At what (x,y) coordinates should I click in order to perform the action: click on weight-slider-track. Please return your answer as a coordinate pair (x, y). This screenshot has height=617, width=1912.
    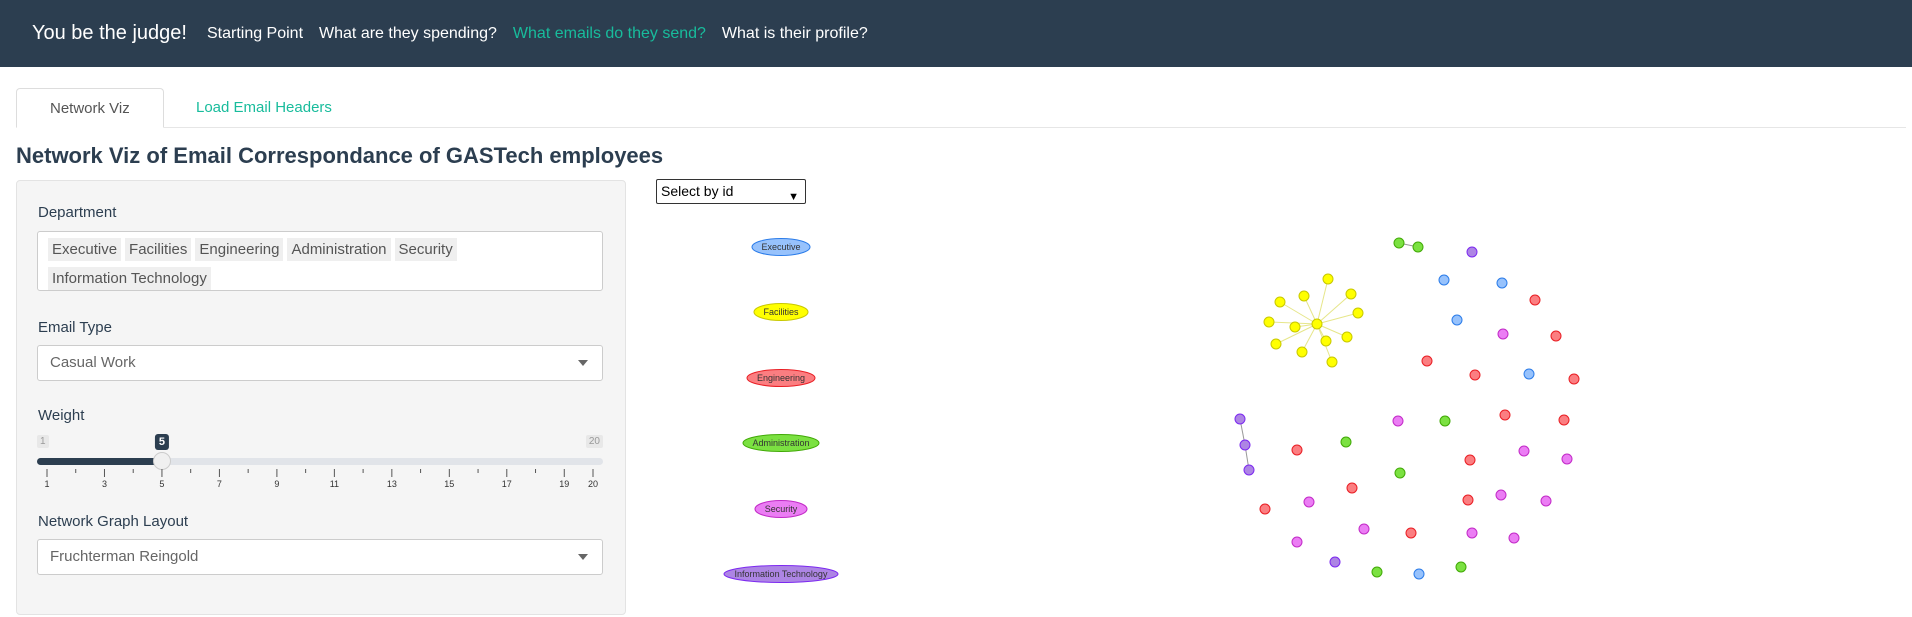
    Looking at the image, I should click on (320, 461).